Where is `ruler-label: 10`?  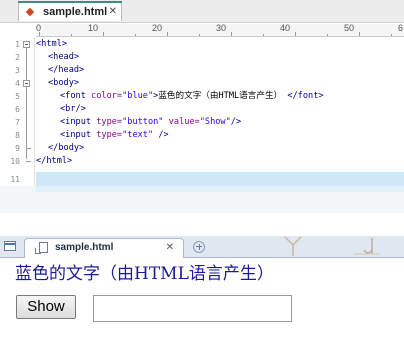 ruler-label: 10 is located at coordinates (93, 28).